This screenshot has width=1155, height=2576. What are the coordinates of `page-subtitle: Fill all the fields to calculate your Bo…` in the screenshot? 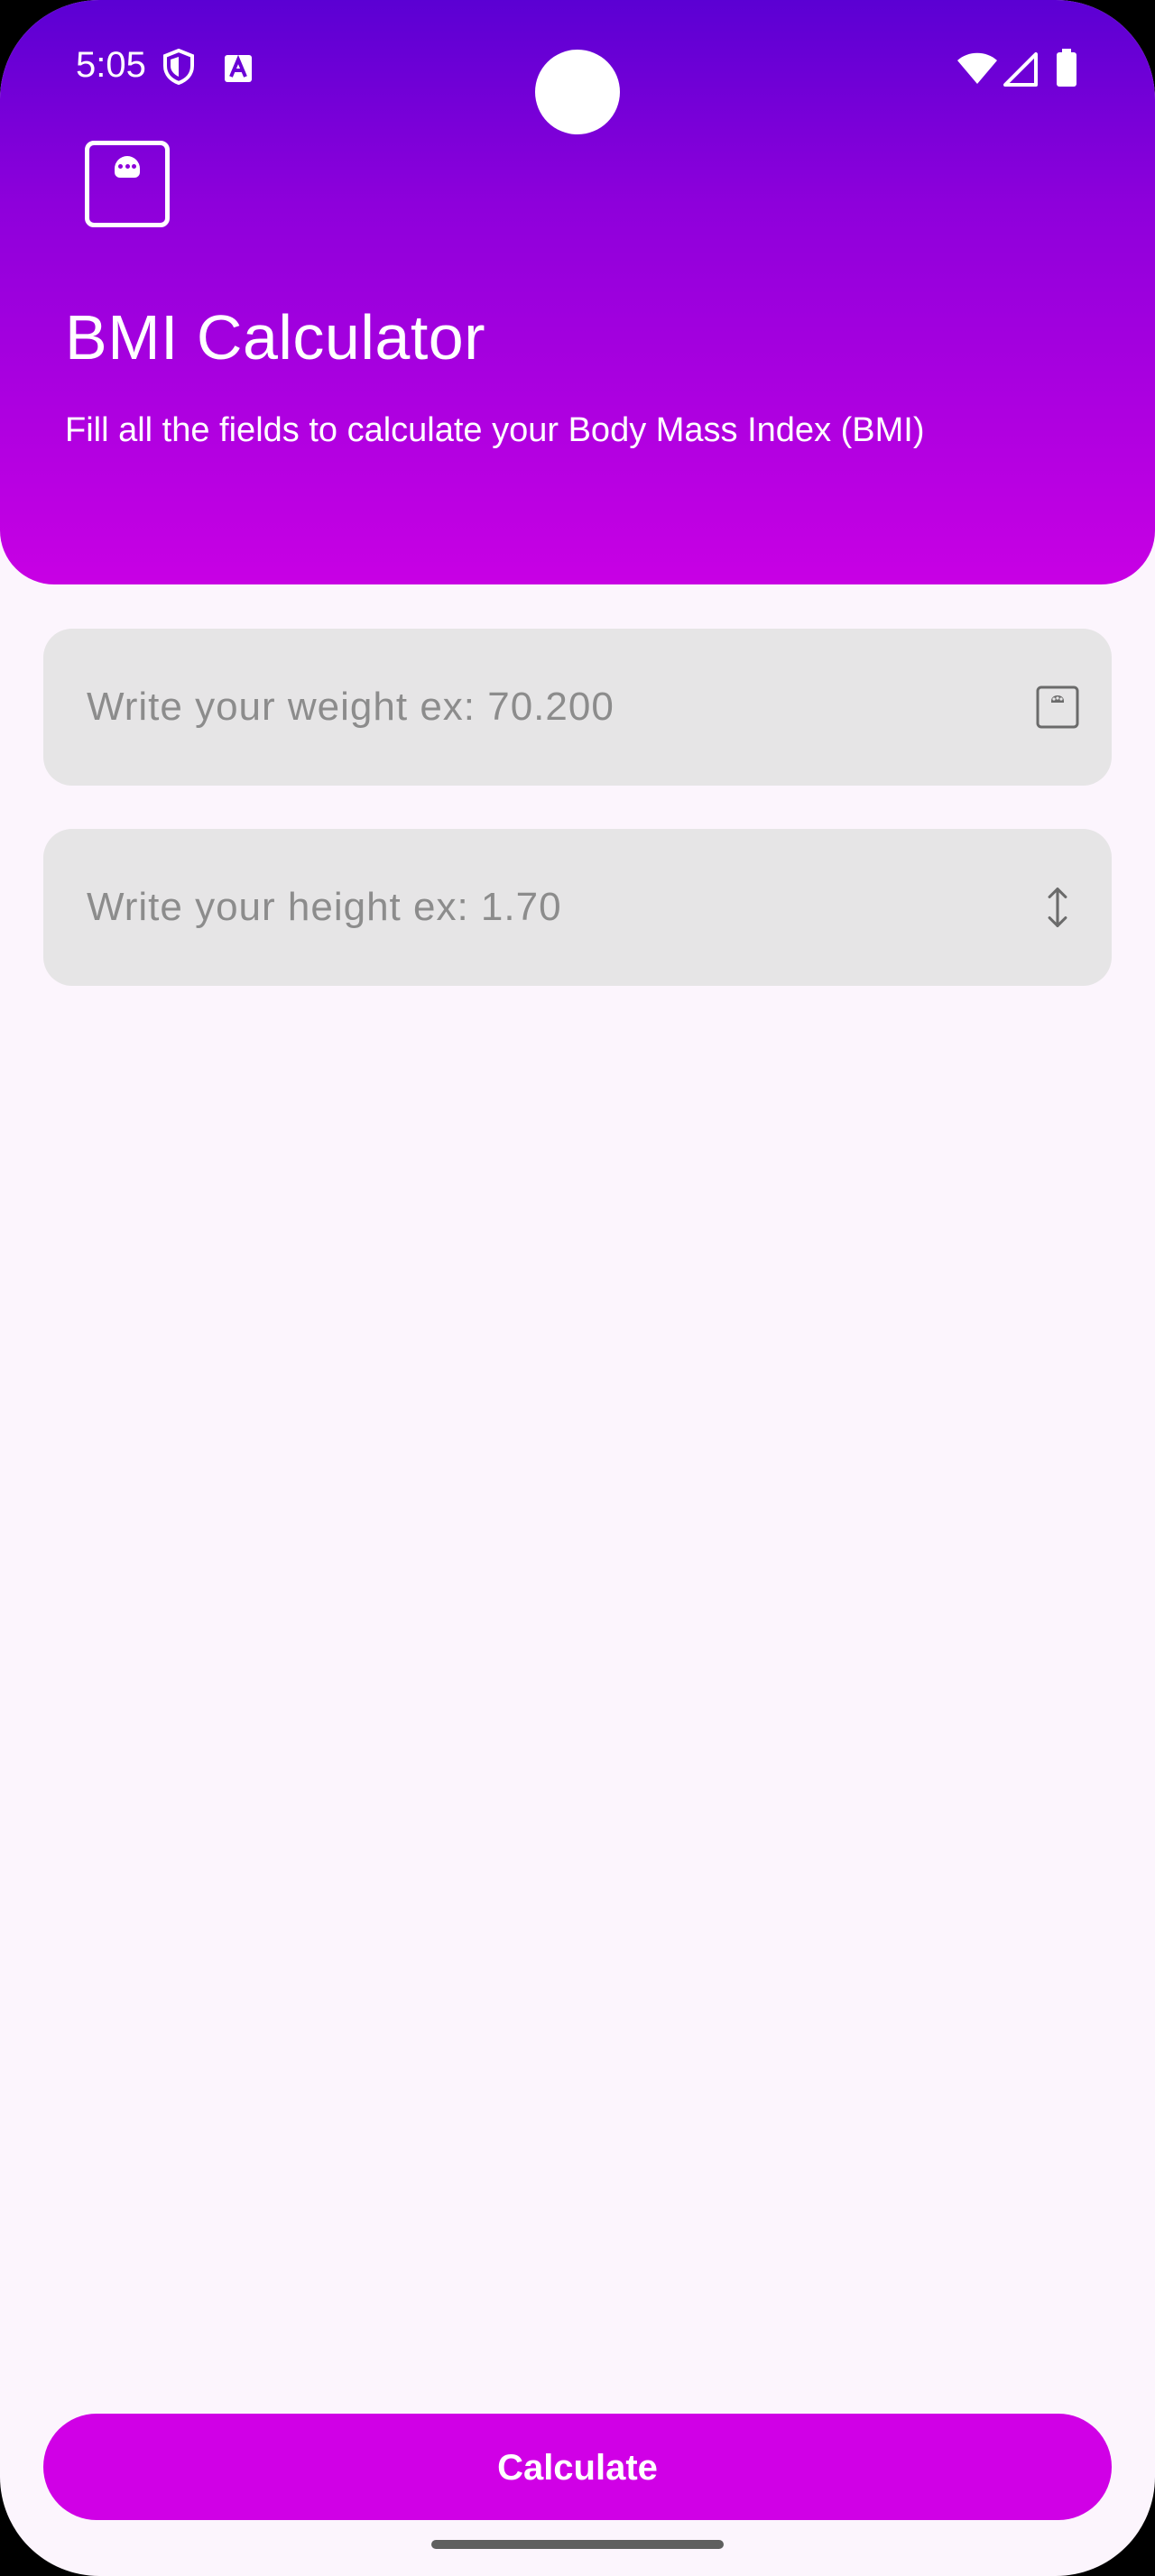 It's located at (495, 430).